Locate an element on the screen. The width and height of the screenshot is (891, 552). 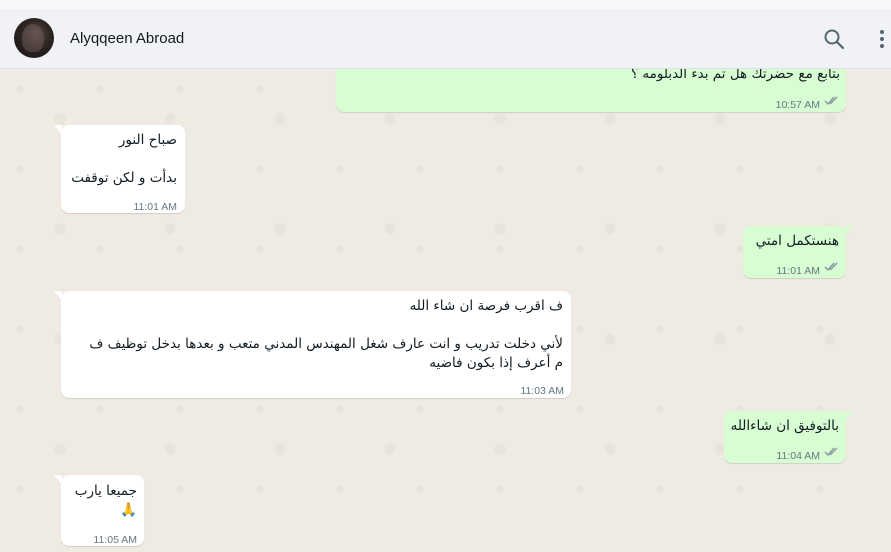
message-time: 11:05 AM is located at coordinates (115, 540).